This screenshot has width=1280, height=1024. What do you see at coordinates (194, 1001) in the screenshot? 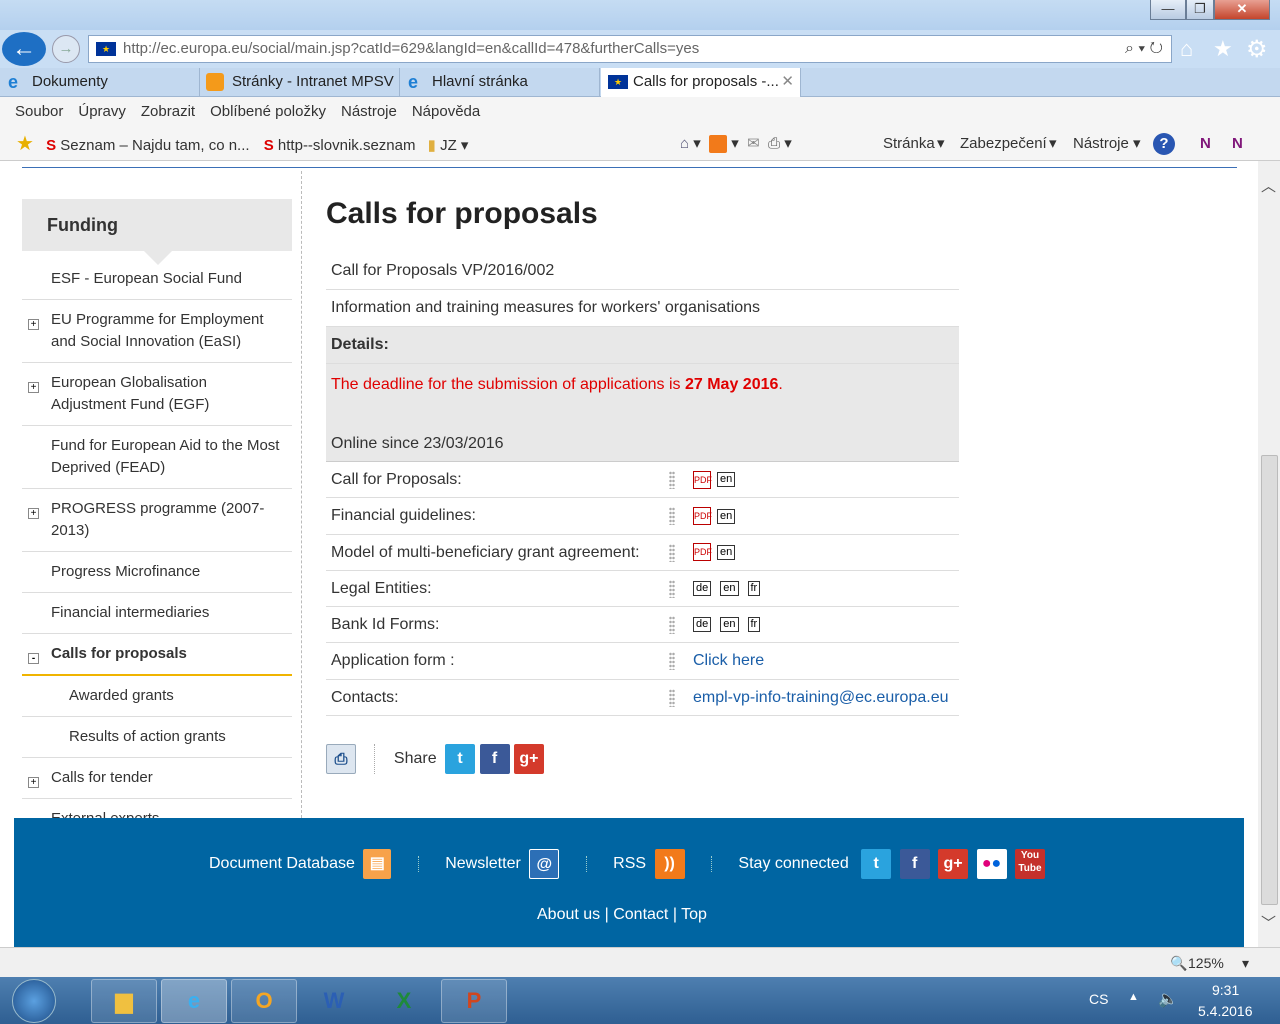
I see `ie-taskbar-button: e` at bounding box center [194, 1001].